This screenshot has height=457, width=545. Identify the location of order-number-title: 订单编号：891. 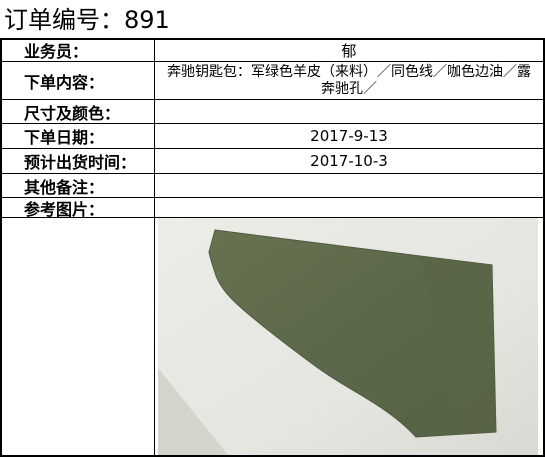
(87, 20).